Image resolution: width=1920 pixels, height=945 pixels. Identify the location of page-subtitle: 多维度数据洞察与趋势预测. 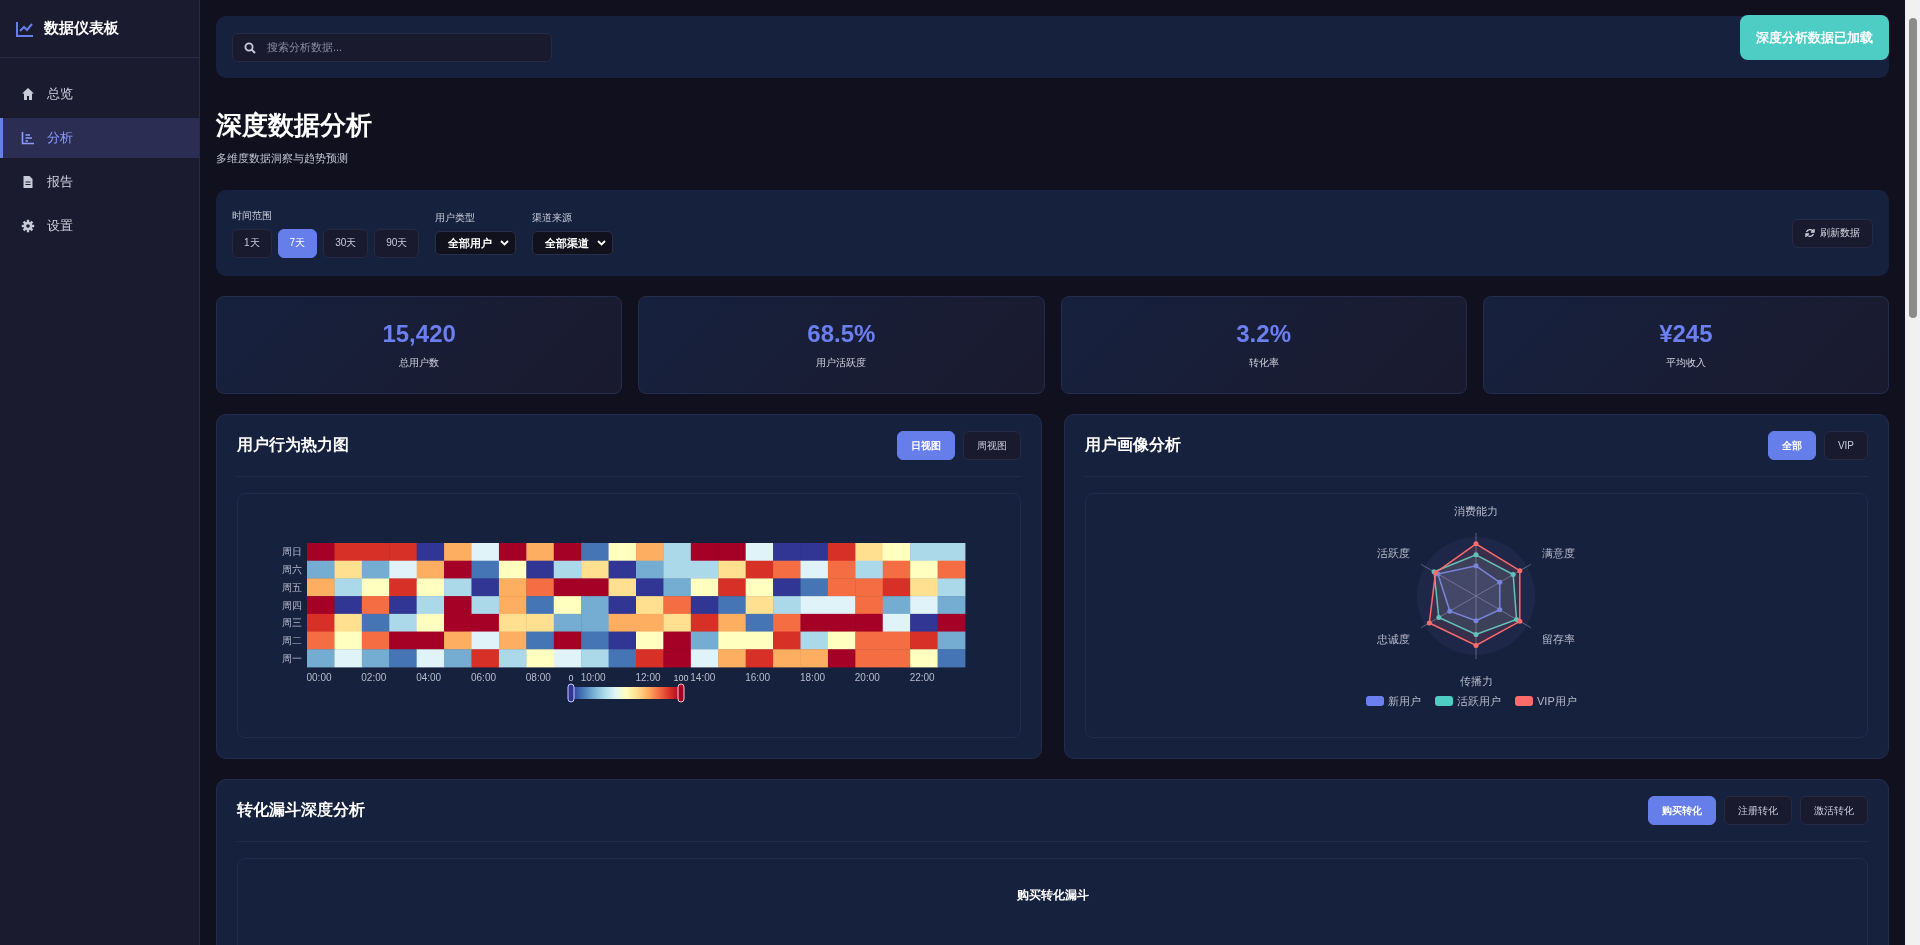
(282, 158).